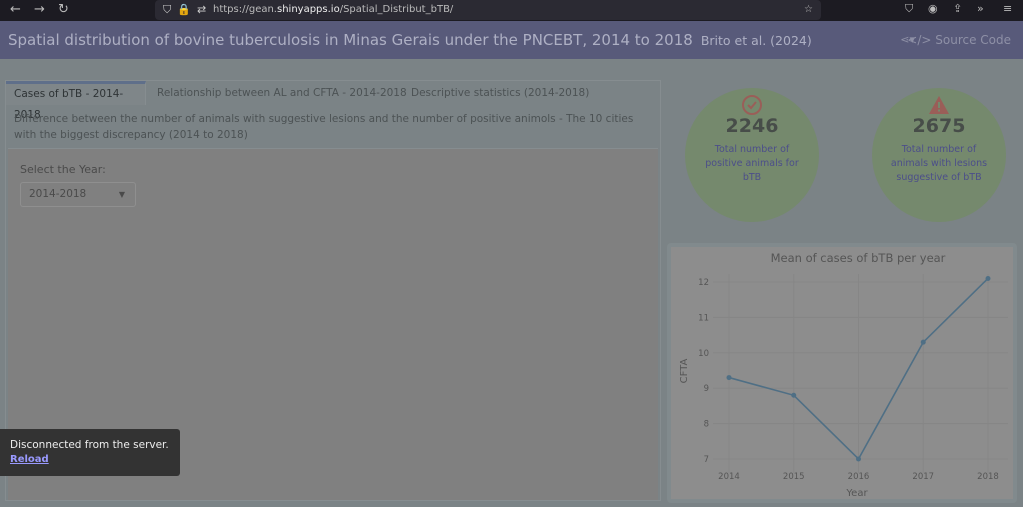 The height and width of the screenshot is (507, 1023). I want to click on stat-caption: Total number of positive animals for bTB, so click(752, 163).